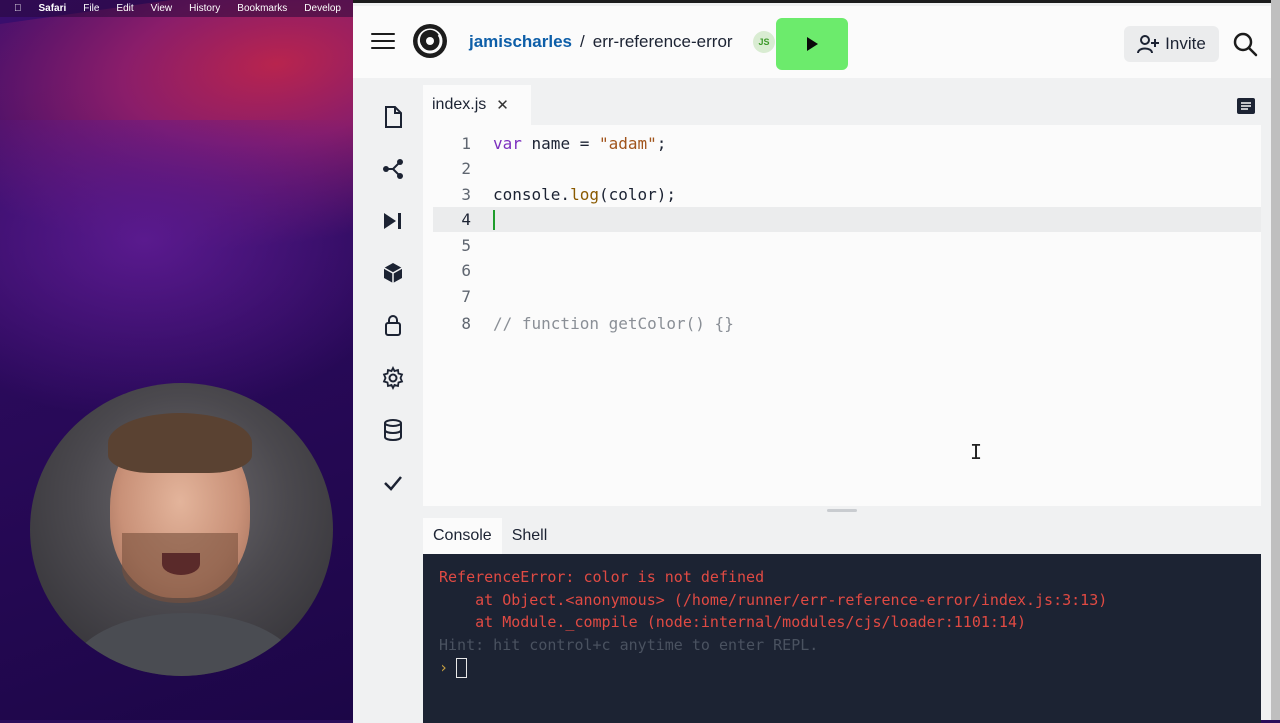  Describe the element at coordinates (383, 42) in the screenshot. I see `menu-icon` at that location.